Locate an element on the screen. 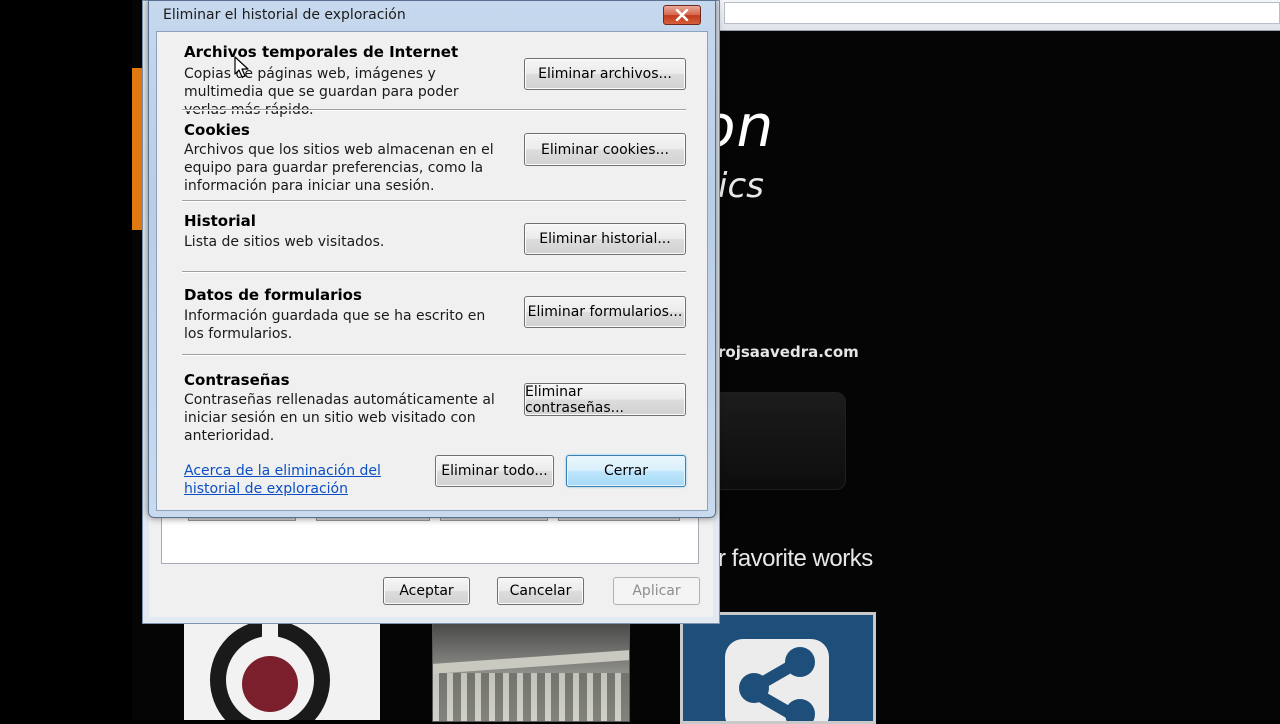  section-title-form-data: Datos de formularios is located at coordinates (273, 295).